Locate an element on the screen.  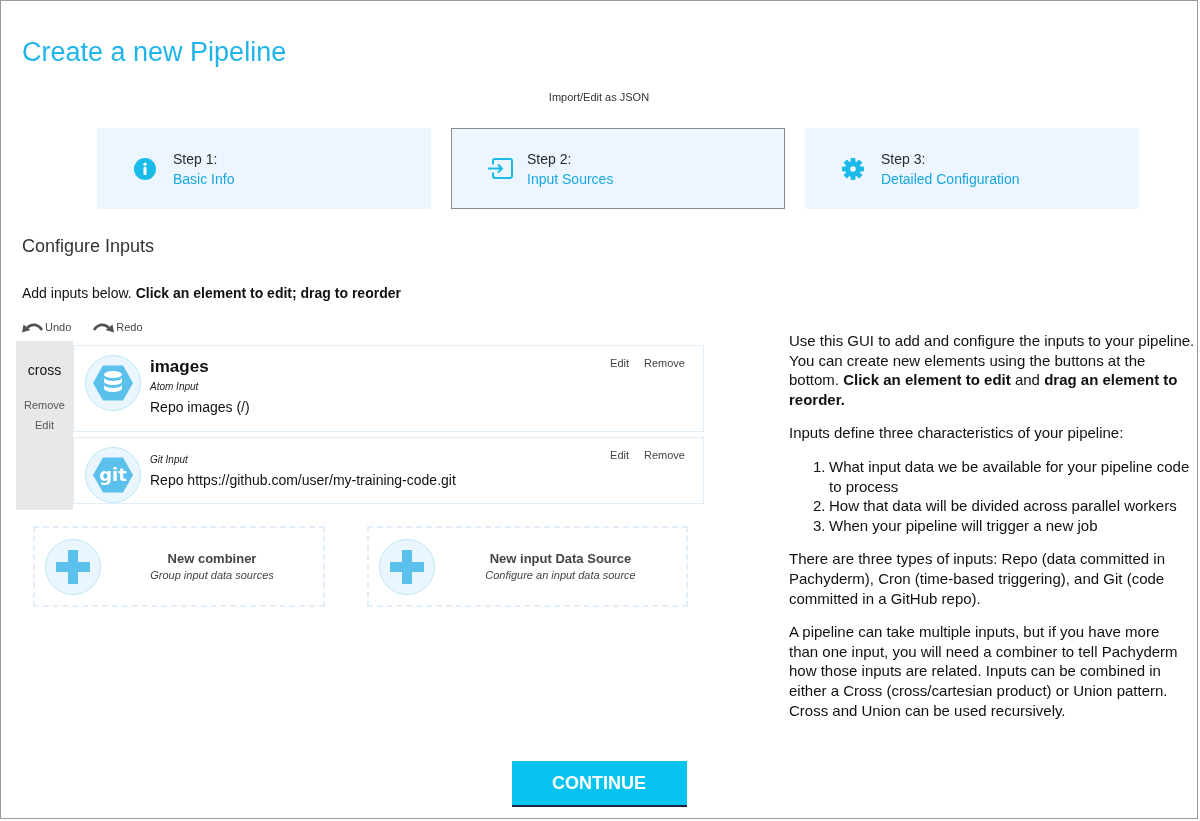
input-source-text: Repo https://github.com/user/my-training-code.git is located at coordinates (303, 480).